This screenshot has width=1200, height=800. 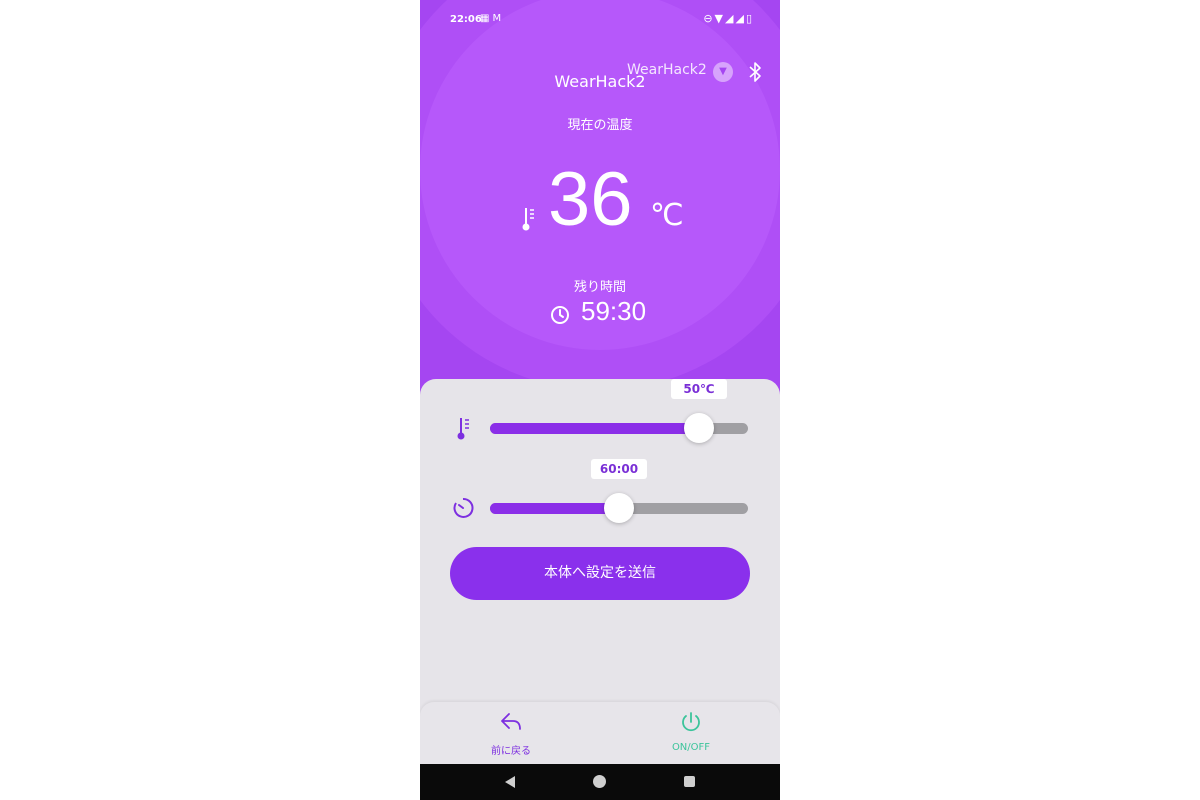 I want to click on clock-icon, so click(x=560, y=315).